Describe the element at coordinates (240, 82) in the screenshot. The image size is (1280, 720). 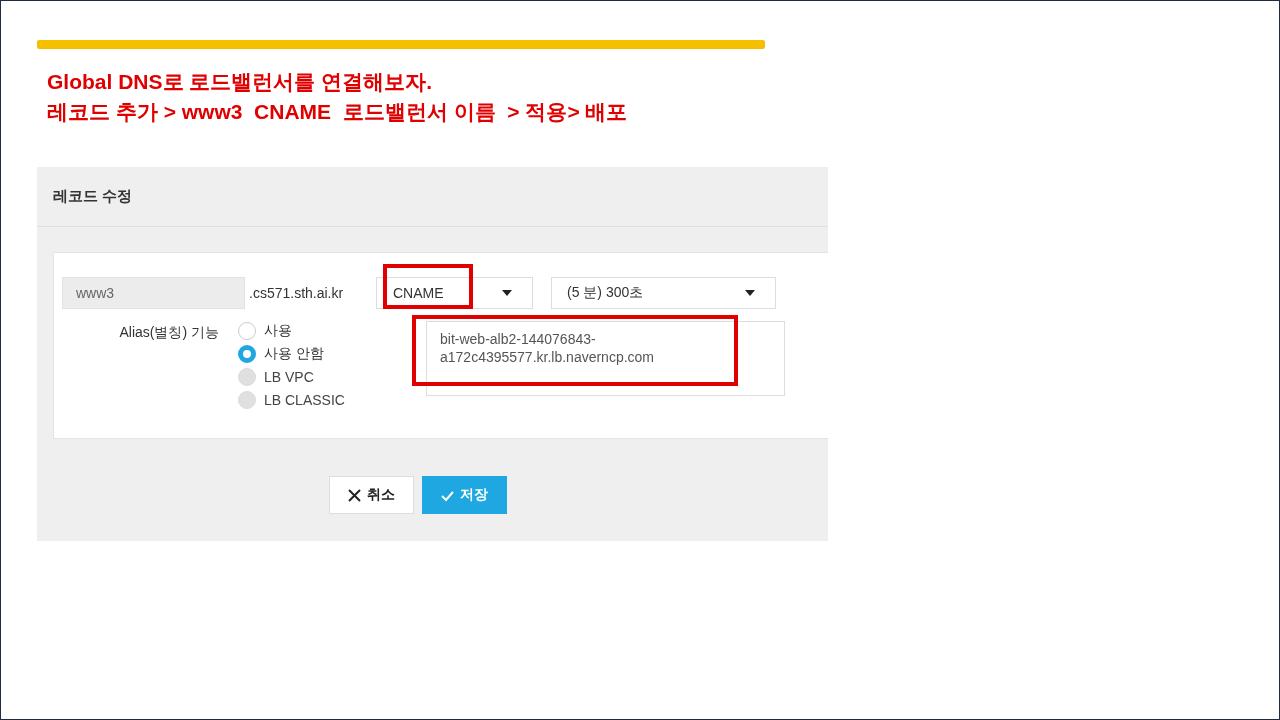
I see `slide-title: Global DNS로 로드밸런서를 연결해보자.` at that location.